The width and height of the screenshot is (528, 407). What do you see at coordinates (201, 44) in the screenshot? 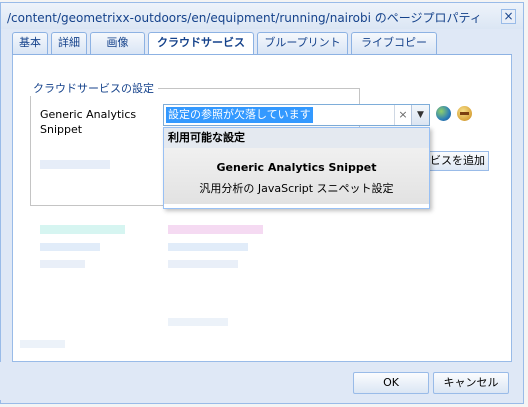
I see `tab-cloud-services: クラウドサービス` at bounding box center [201, 44].